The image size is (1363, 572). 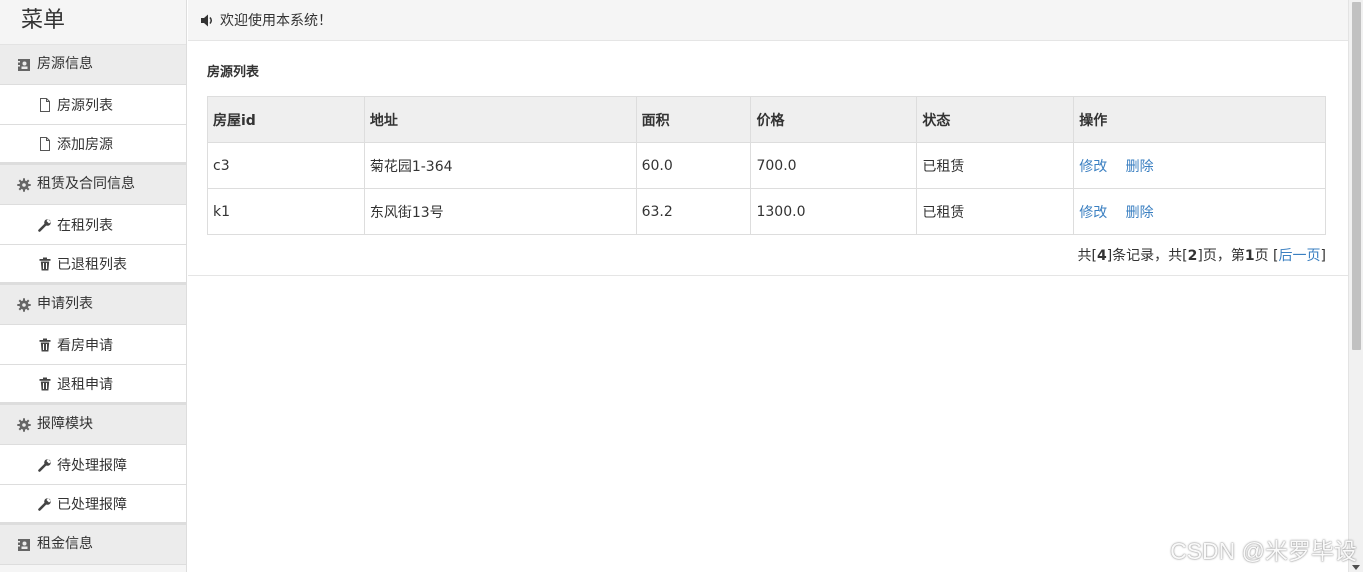 I want to click on sidebar-item-listing-list: 房源列表, so click(x=93, y=105).